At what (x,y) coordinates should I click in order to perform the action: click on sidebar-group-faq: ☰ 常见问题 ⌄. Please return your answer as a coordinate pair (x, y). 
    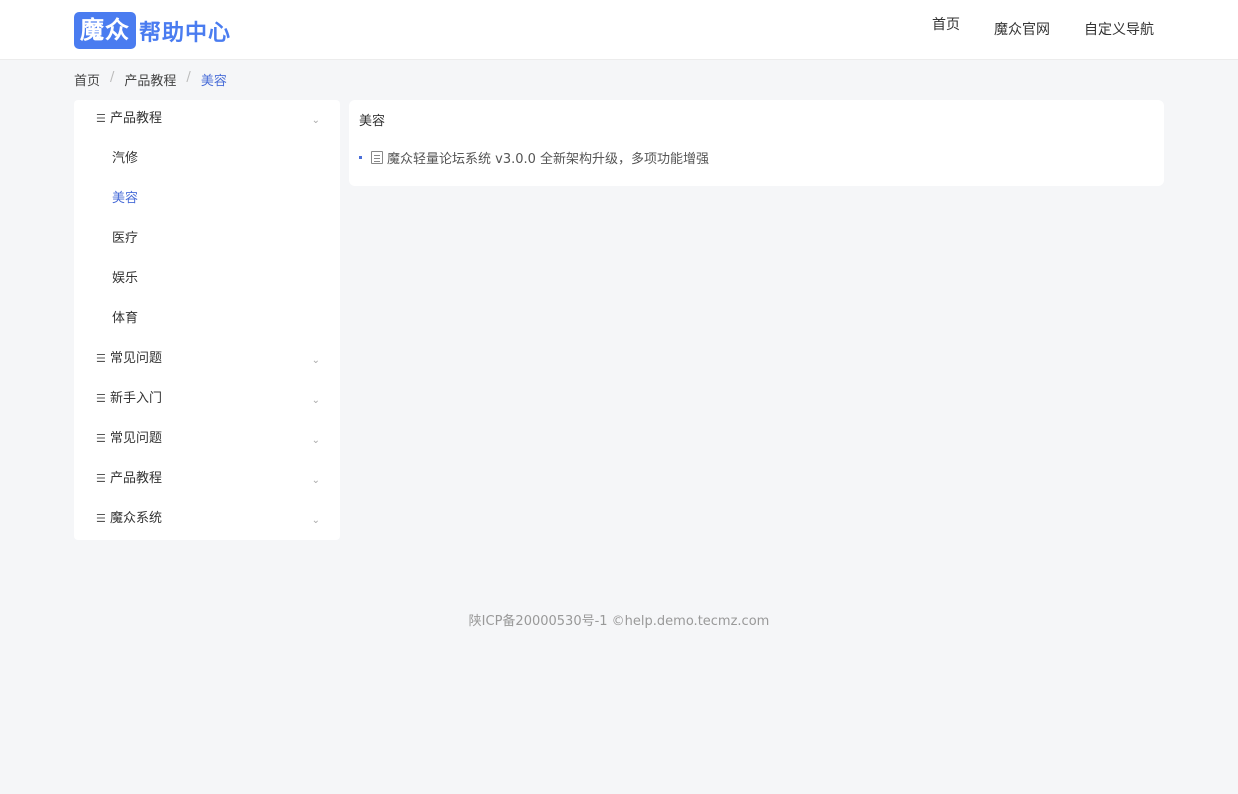
    Looking at the image, I should click on (207, 360).